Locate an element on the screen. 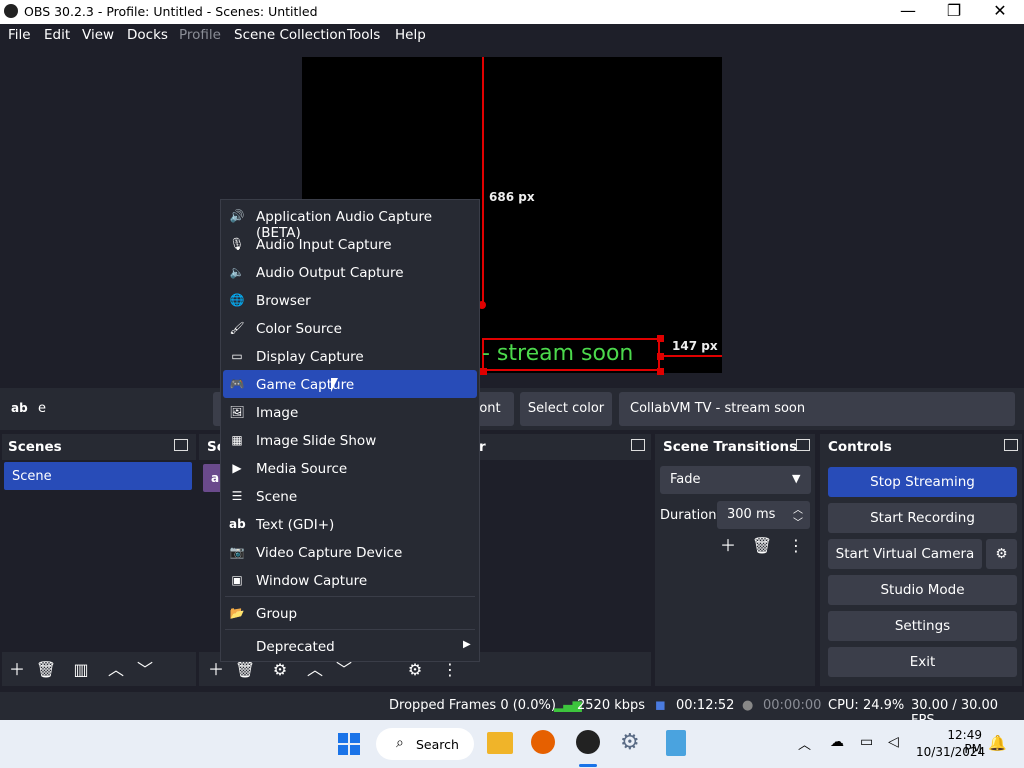  add-transition-button: ＋ is located at coordinates (728, 546).